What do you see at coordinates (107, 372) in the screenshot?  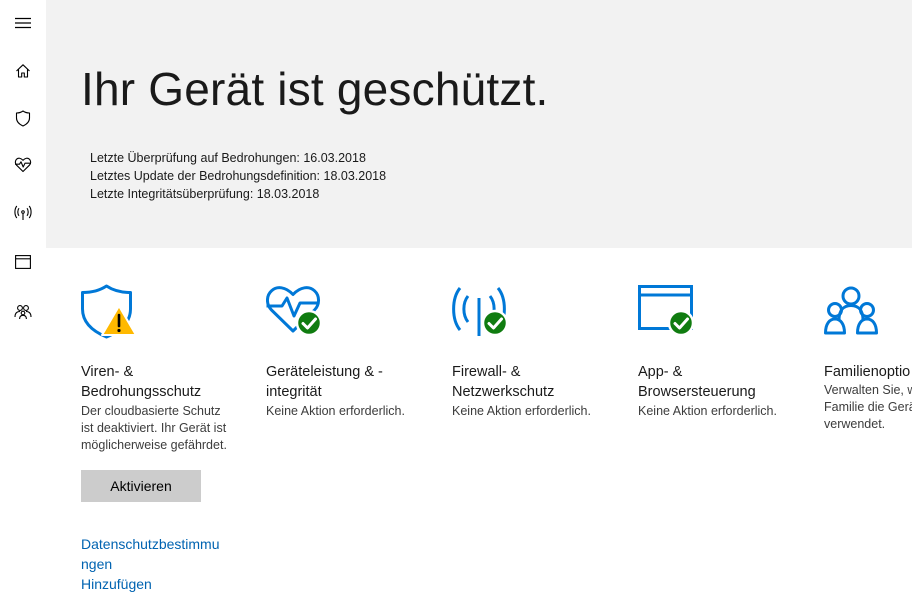 I see `tile-title-line: Viren- &` at bounding box center [107, 372].